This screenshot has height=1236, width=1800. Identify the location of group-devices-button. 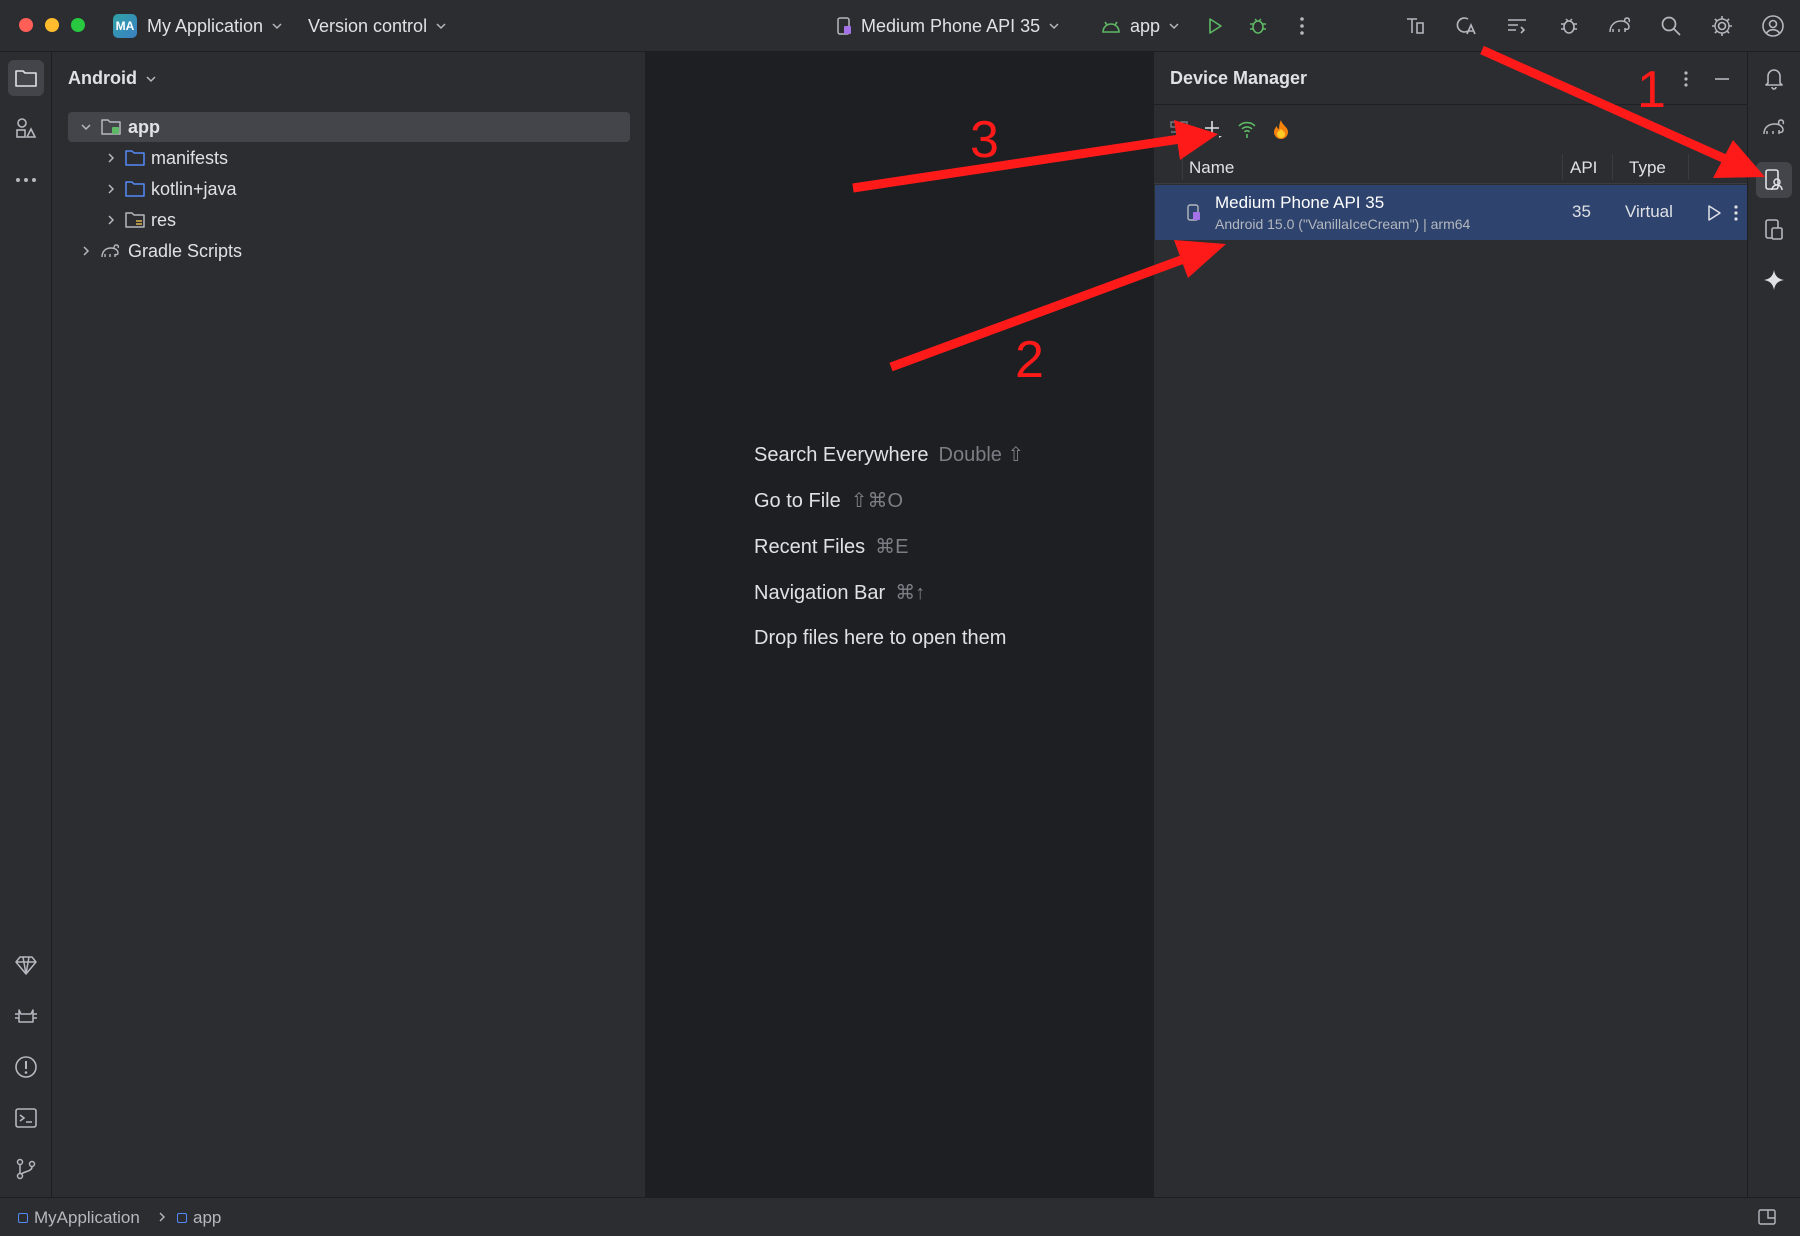
(1179, 129).